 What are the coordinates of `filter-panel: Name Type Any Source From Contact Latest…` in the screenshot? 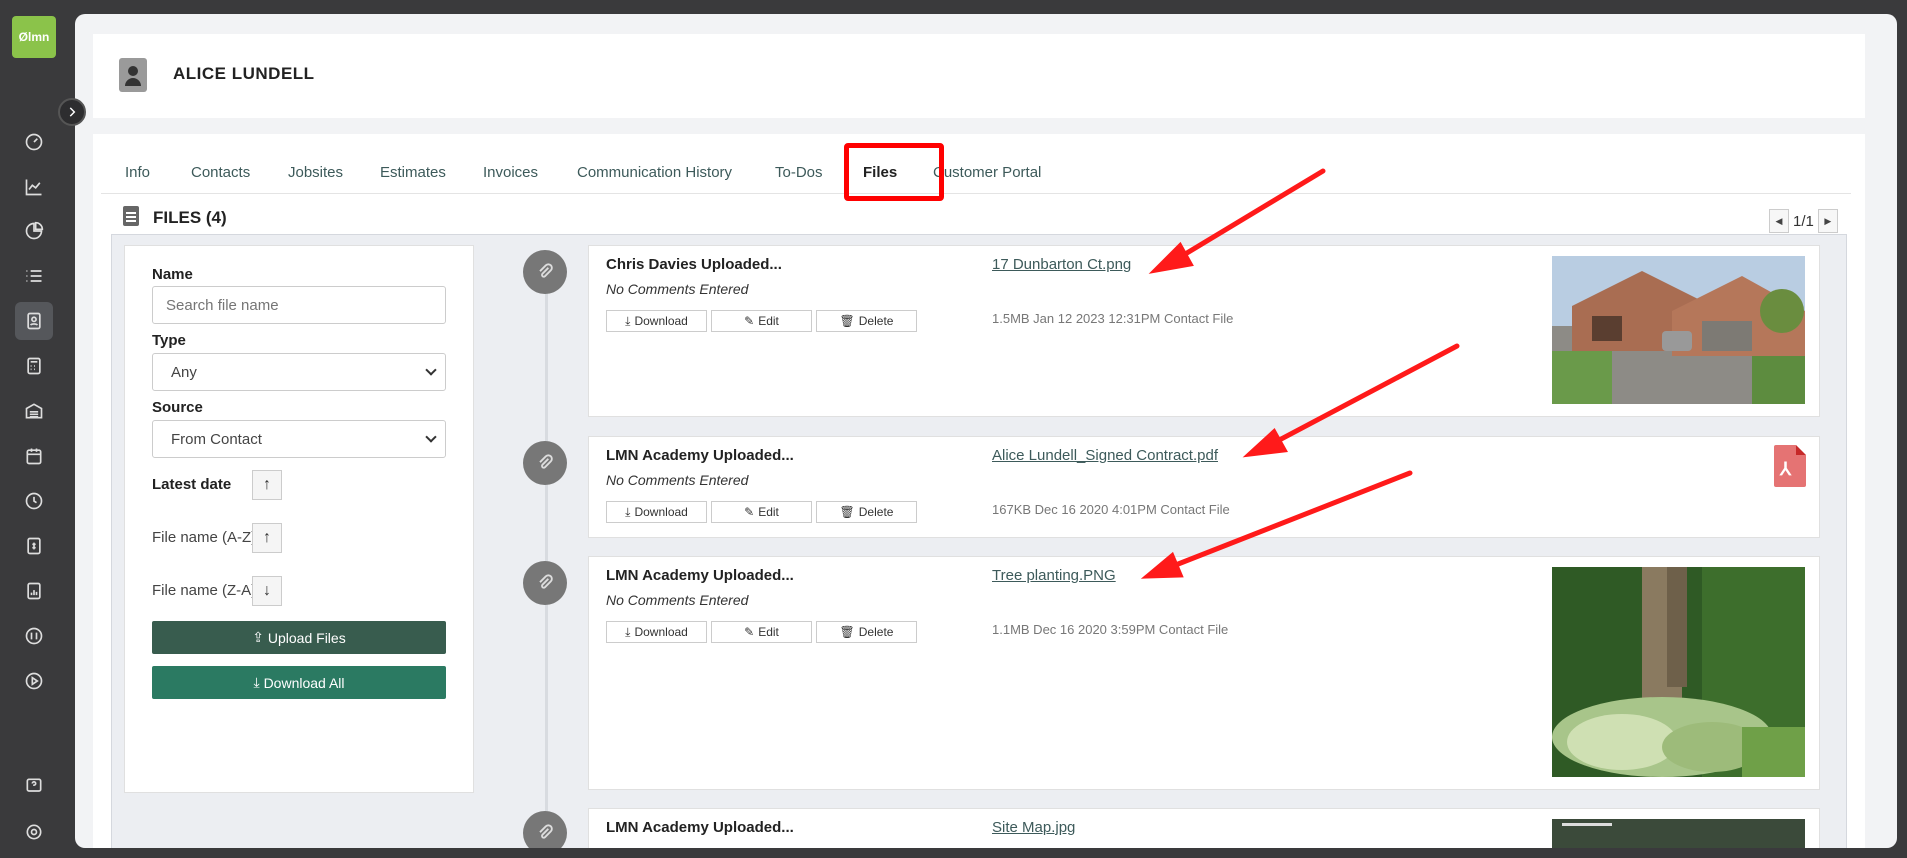 It's located at (299, 519).